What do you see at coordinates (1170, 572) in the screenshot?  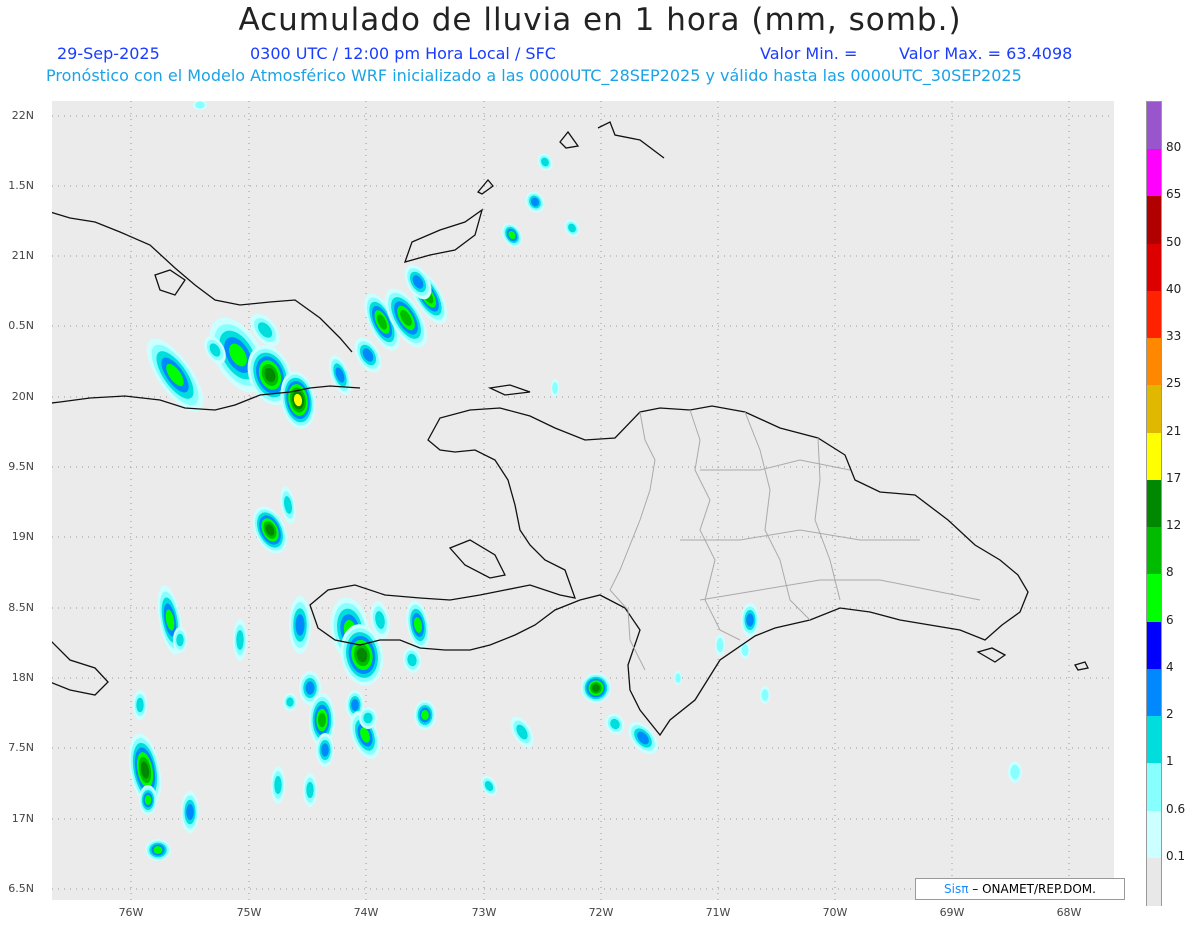 I see `colorbar-label: 8` at bounding box center [1170, 572].